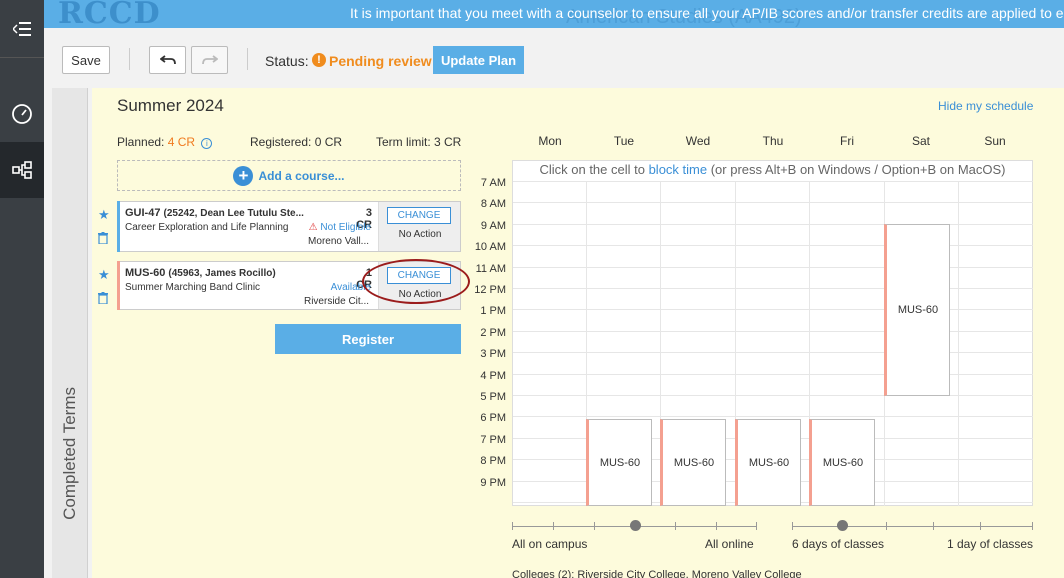 The image size is (1064, 578). Describe the element at coordinates (693, 462) in the screenshot. I see `class-block-wednesday: MUS-60` at that location.